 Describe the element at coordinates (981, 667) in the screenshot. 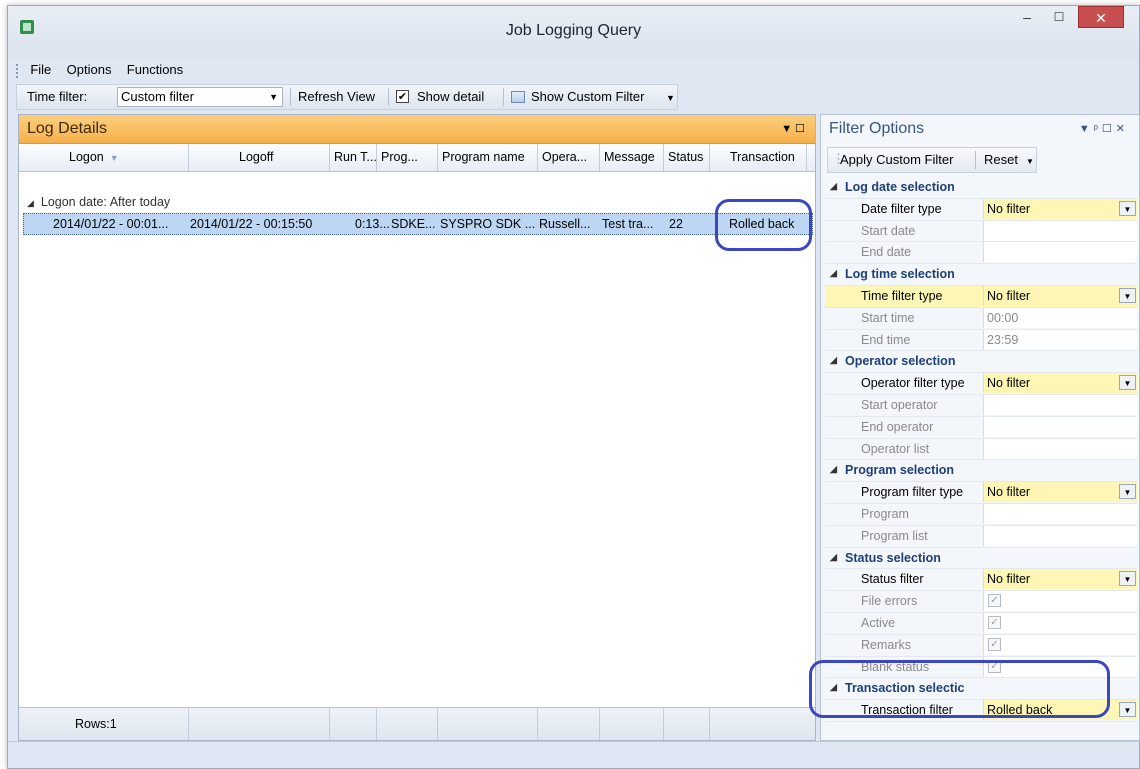

I see `property-row-blank-status: Blank status ✓` at that location.